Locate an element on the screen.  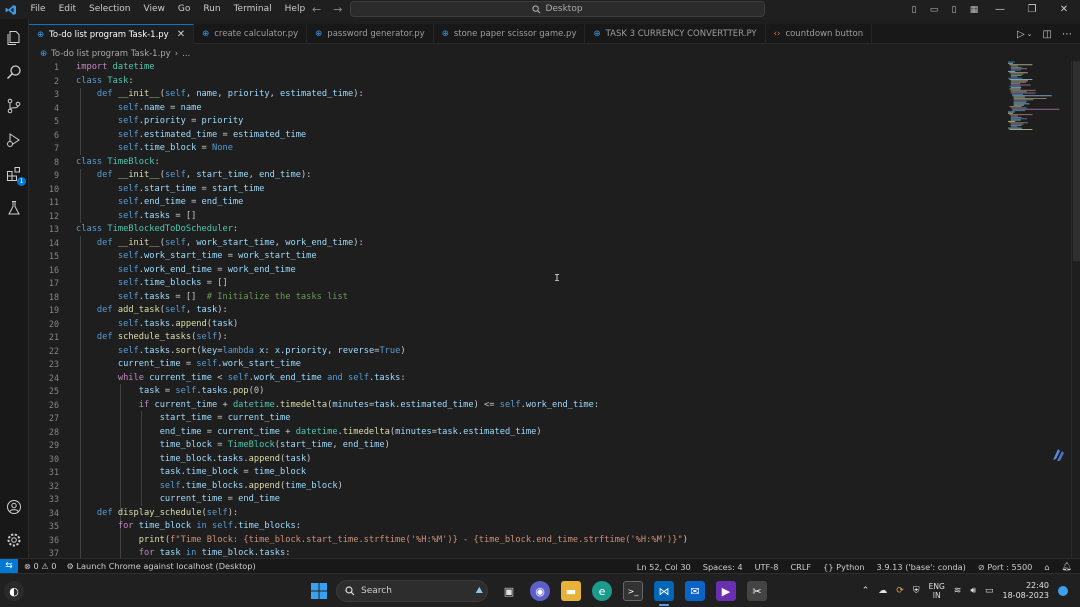
code-line: self.tasks.append(task) is located at coordinates (382, 325).